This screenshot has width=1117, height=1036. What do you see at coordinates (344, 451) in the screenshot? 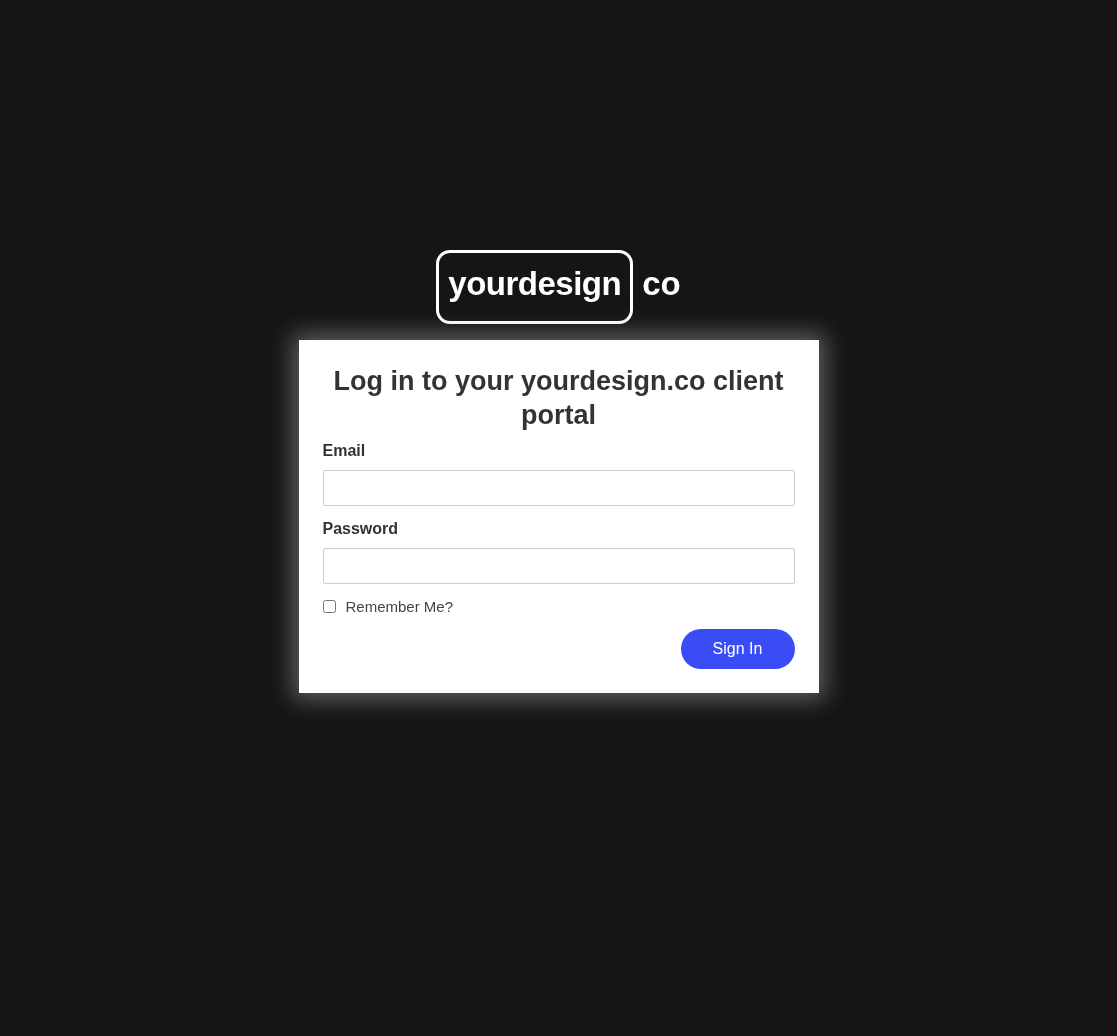
I see `field-label: Email` at bounding box center [344, 451].